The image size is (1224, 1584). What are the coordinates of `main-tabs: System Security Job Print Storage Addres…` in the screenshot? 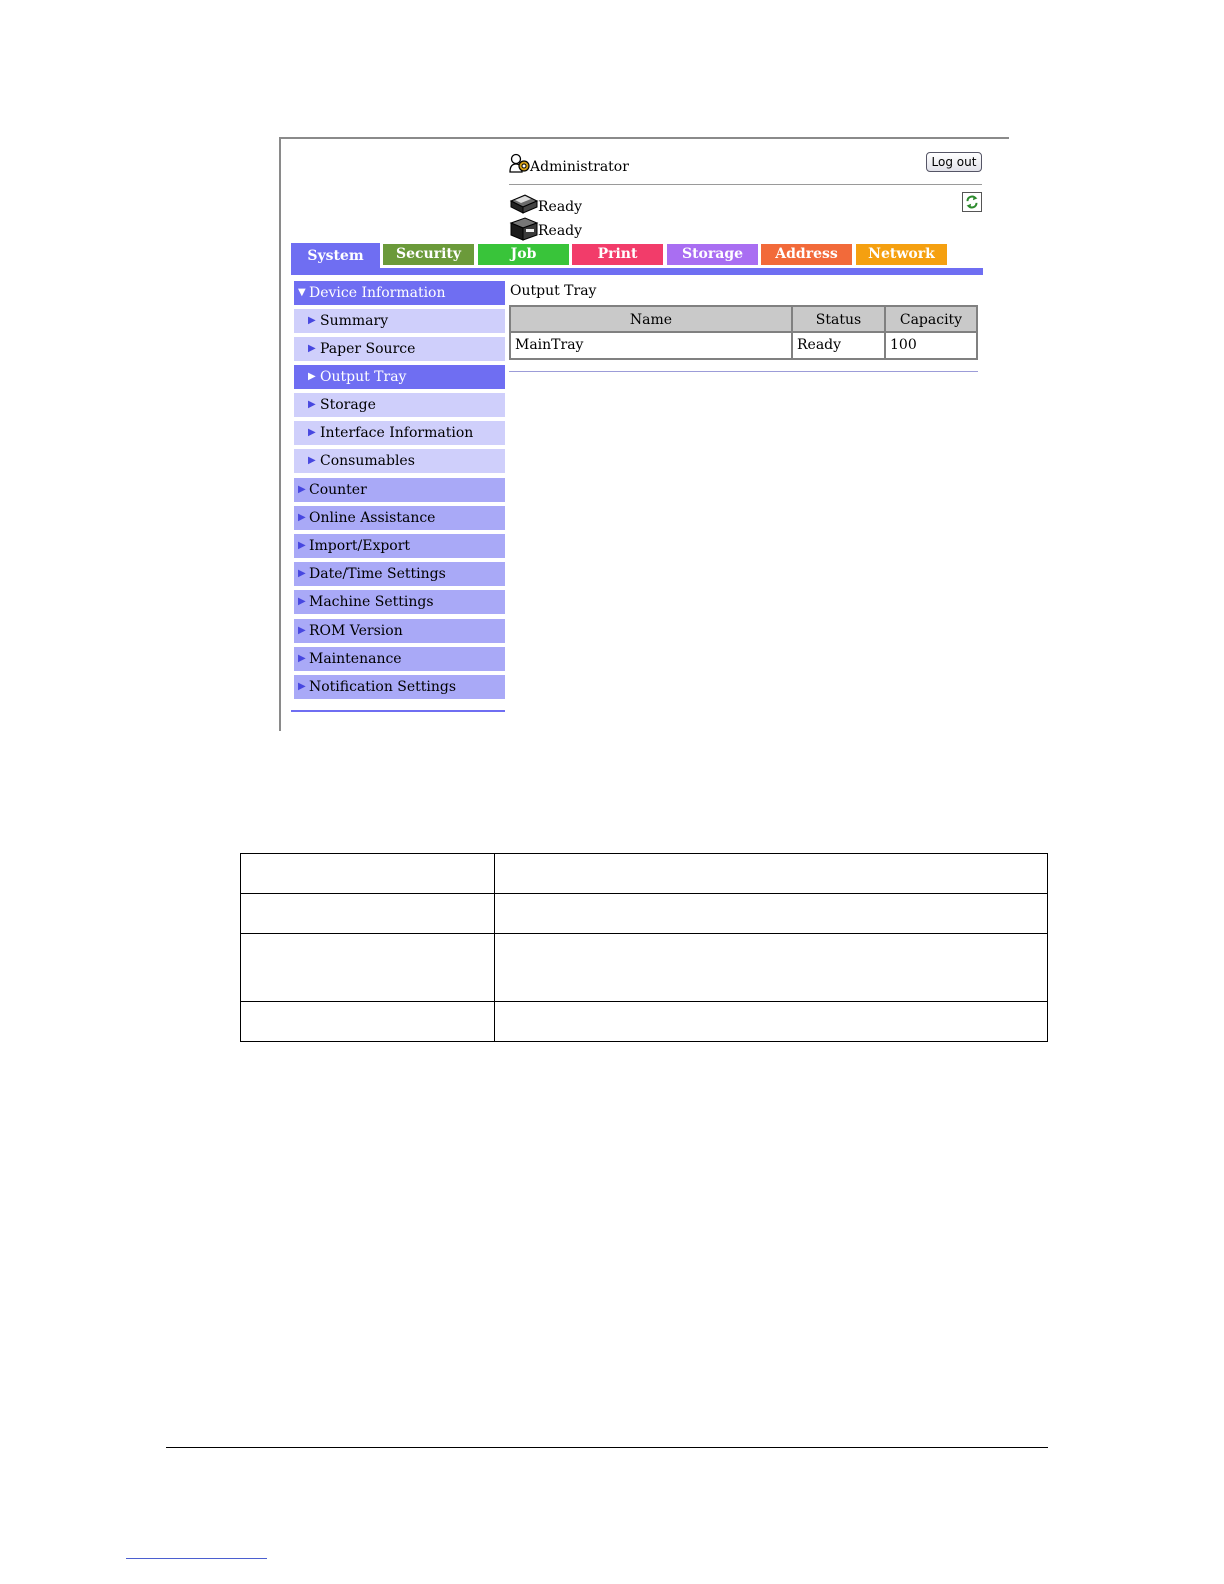 It's located at (637, 259).